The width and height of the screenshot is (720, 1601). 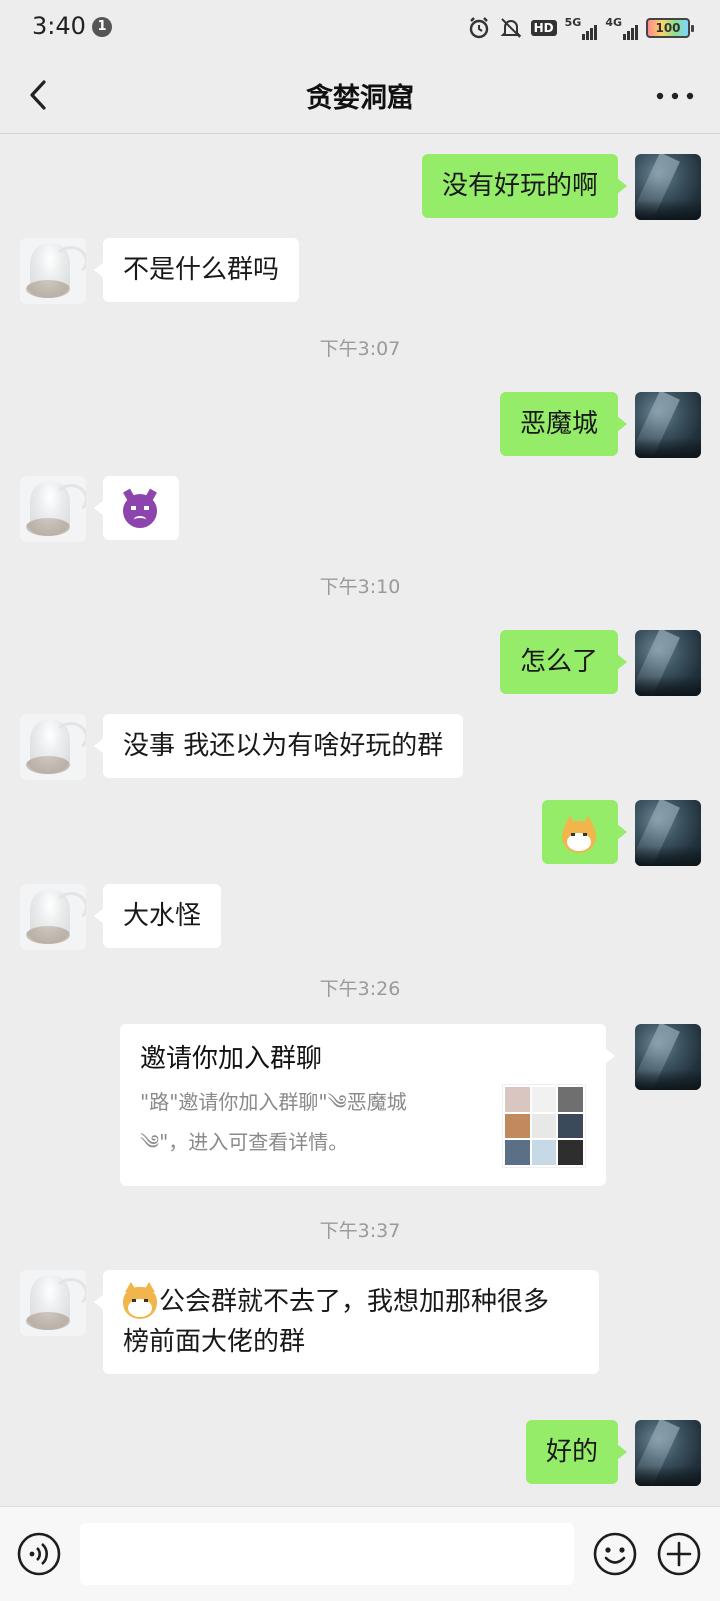 I want to click on message-bubble-received, so click(x=136, y=508).